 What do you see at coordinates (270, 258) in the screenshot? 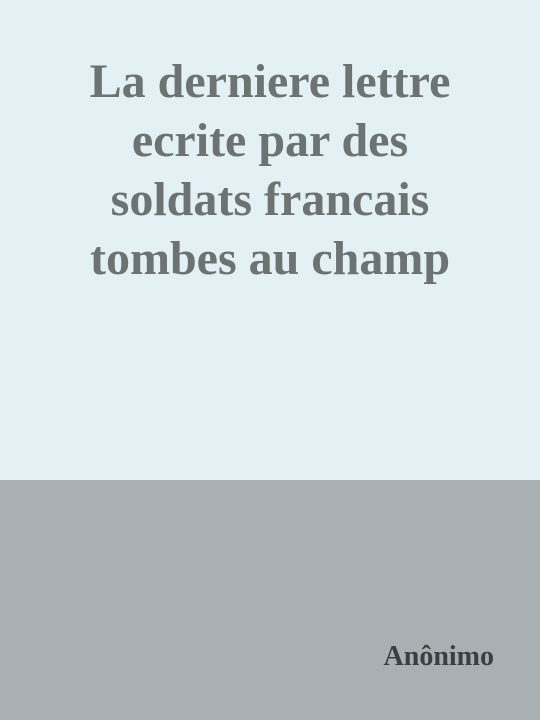
I see `title-line-4: tombes au champ` at bounding box center [270, 258].